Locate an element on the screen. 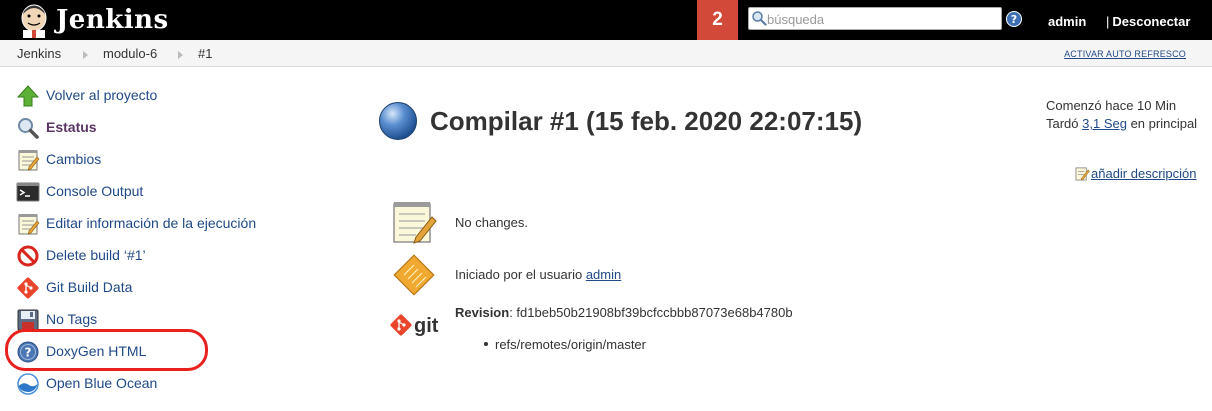  add-description: añadir descripción is located at coordinates (1136, 173).